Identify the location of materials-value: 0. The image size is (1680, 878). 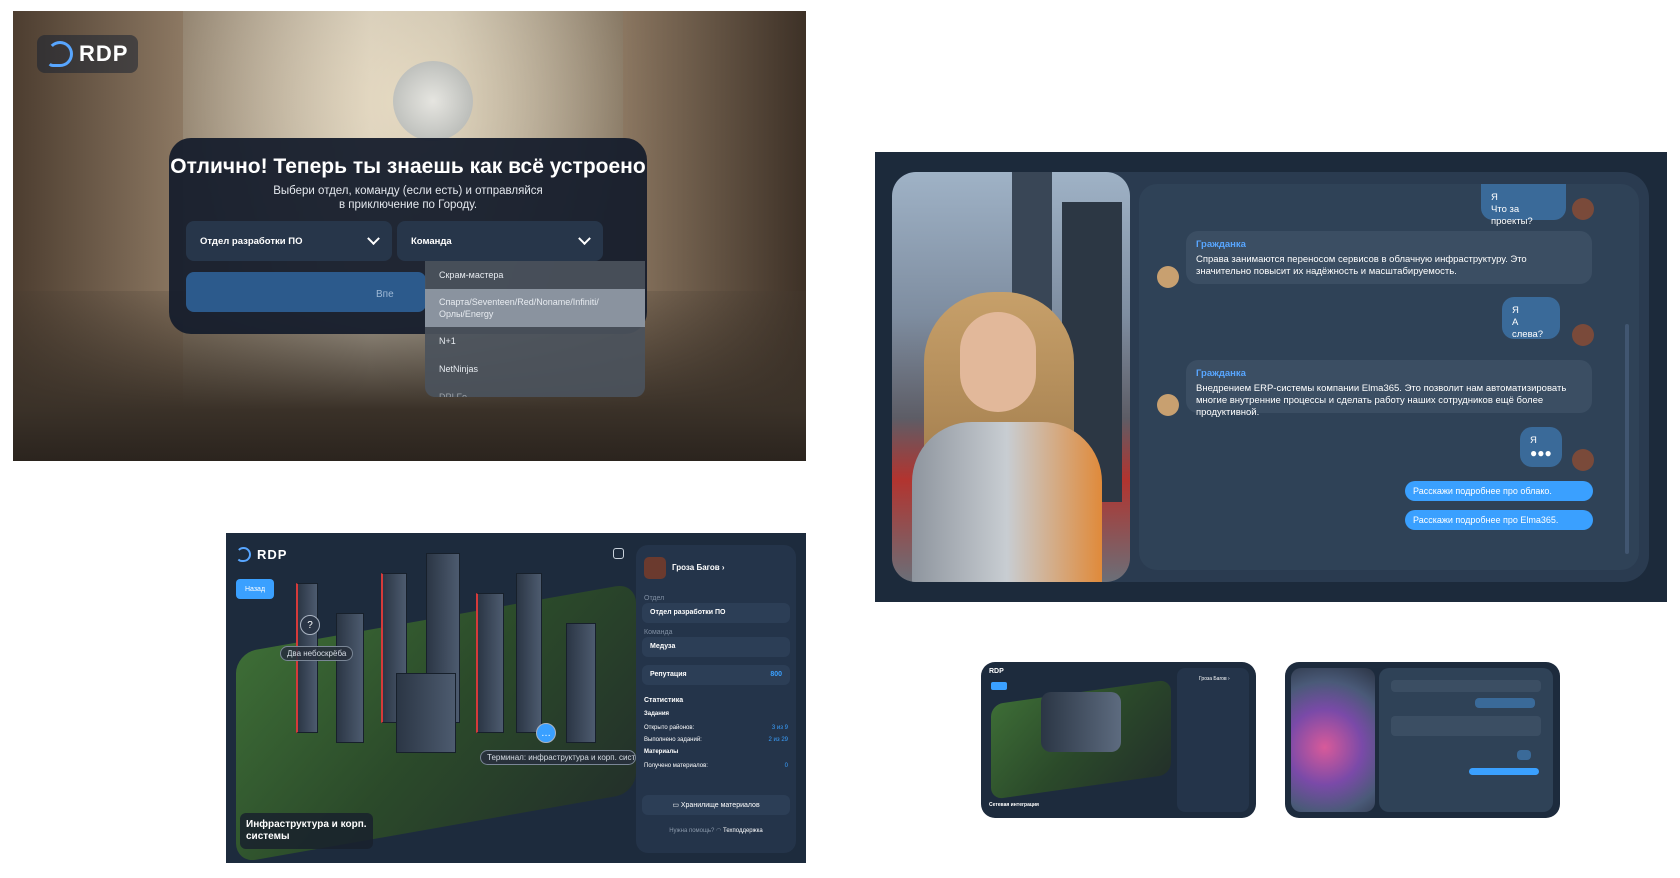
(786, 766).